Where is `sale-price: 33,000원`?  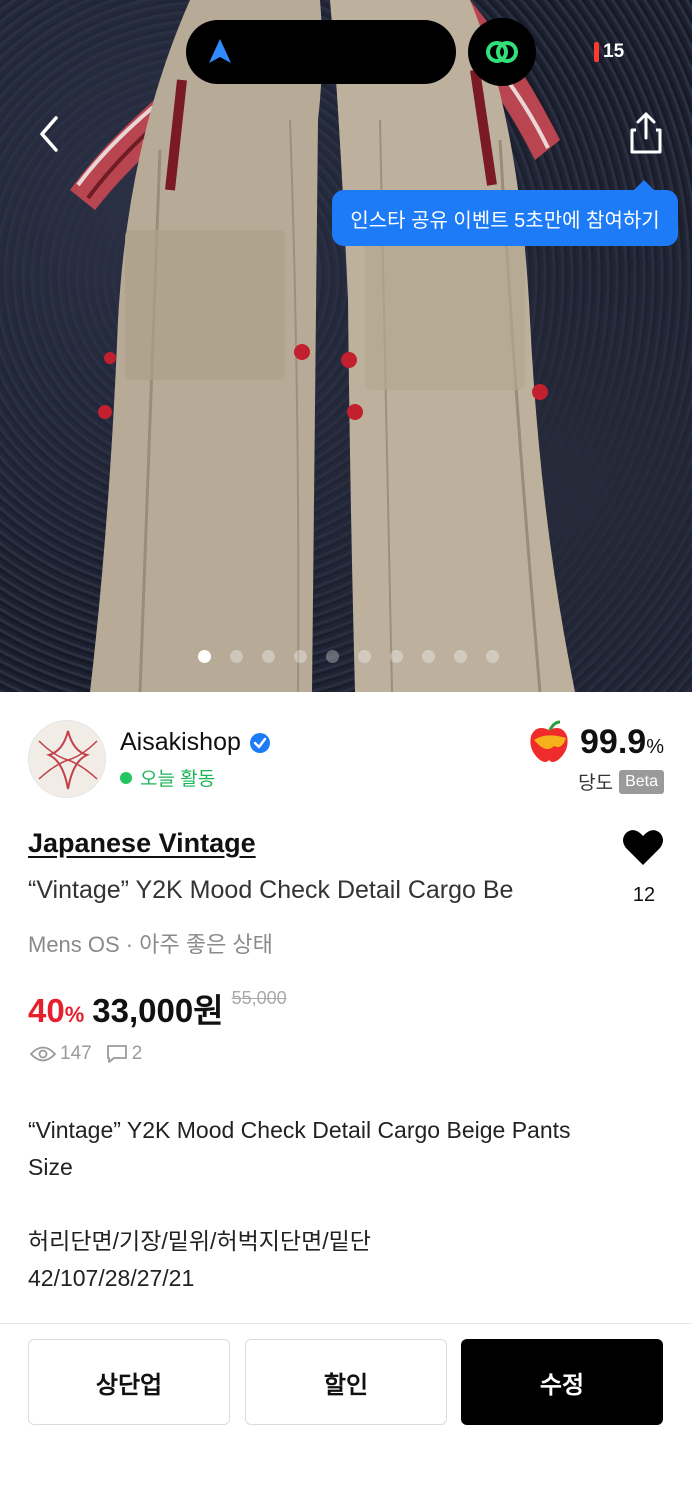
sale-price: 33,000원 is located at coordinates (158, 1010).